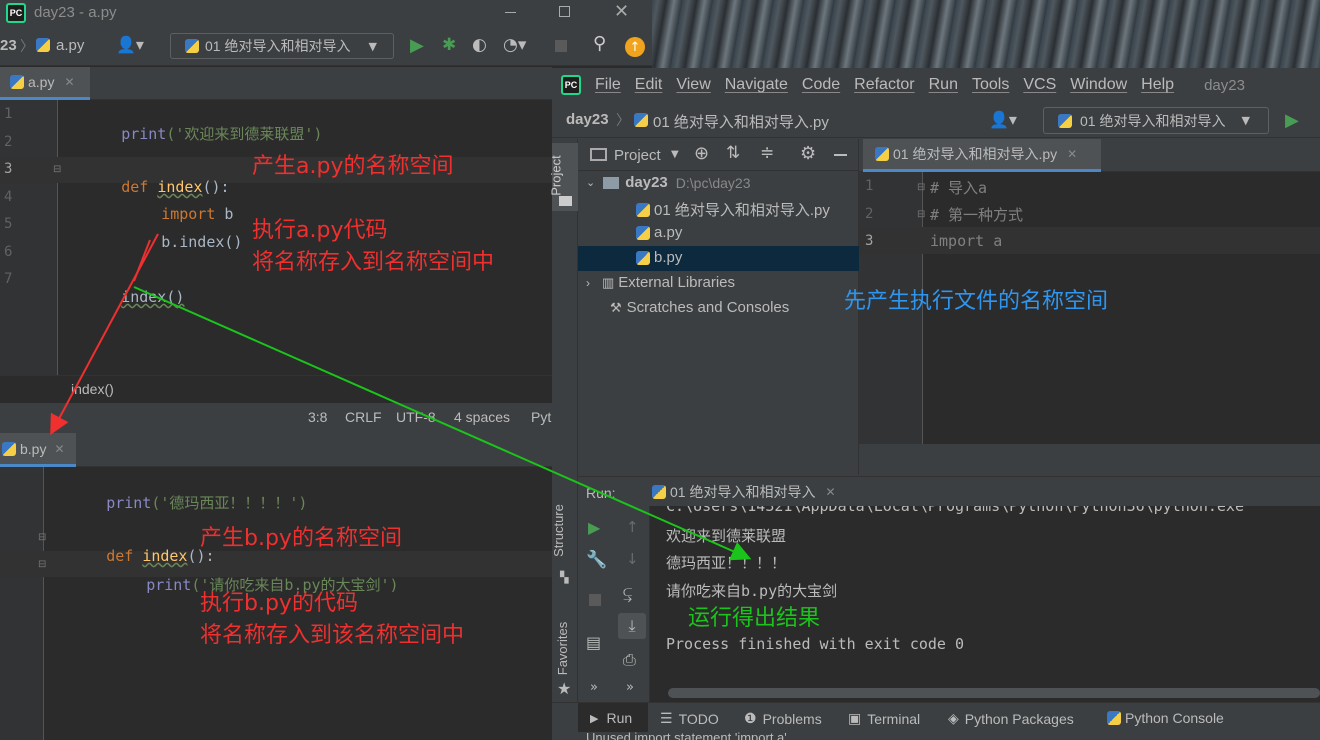 The height and width of the screenshot is (740, 1320). I want to click on annotation-b-namespace: 产生b.py的名称空间, so click(301, 538).